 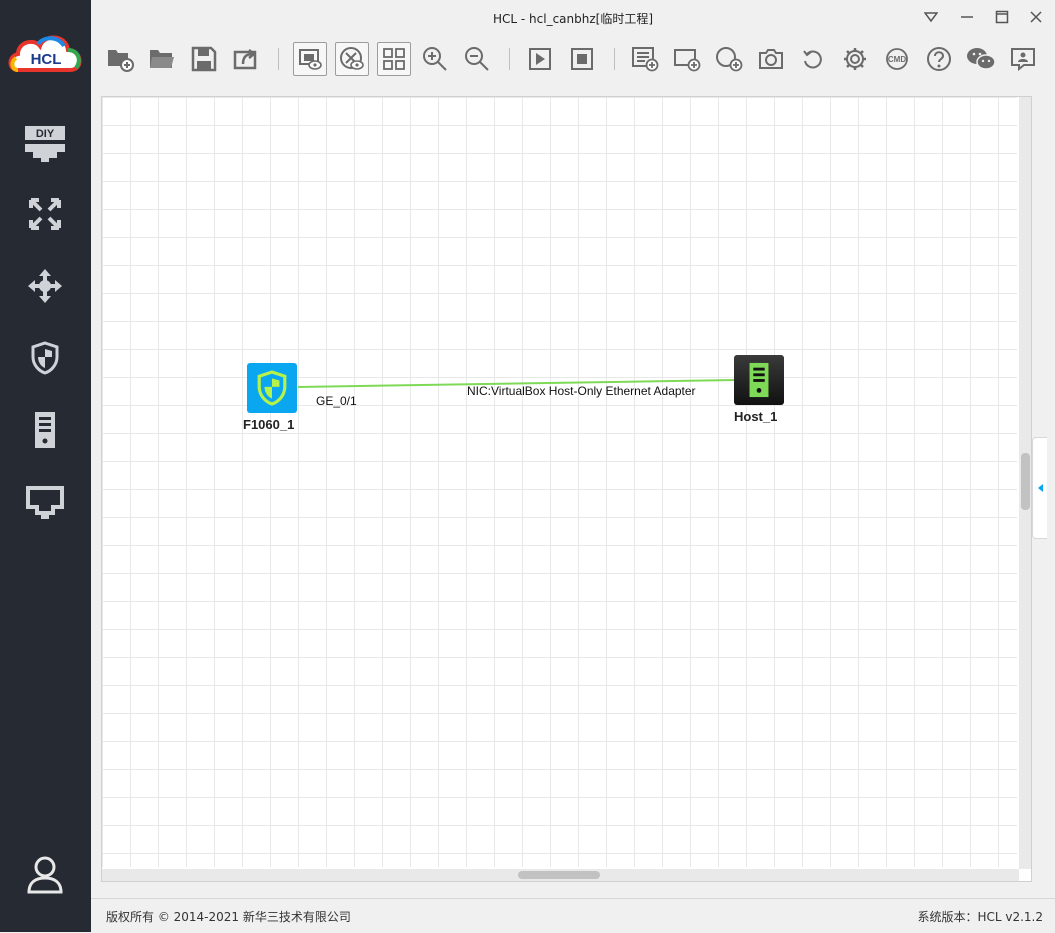 I want to click on logo-text: HCL, so click(x=46, y=59).